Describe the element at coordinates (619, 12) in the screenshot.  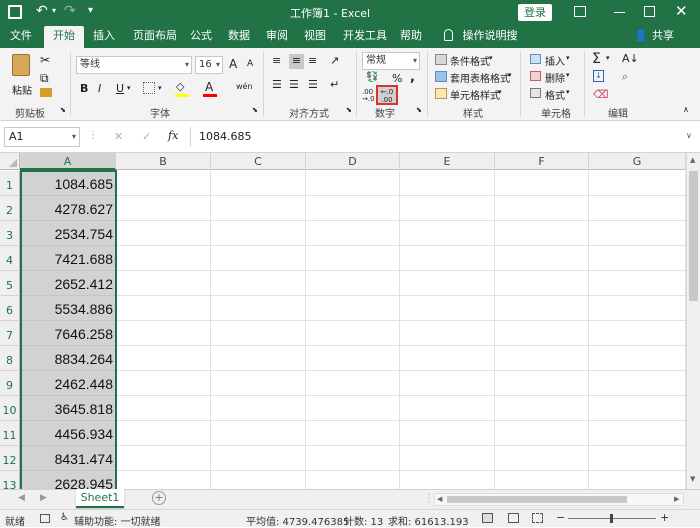
I see `minimize-icon` at that location.